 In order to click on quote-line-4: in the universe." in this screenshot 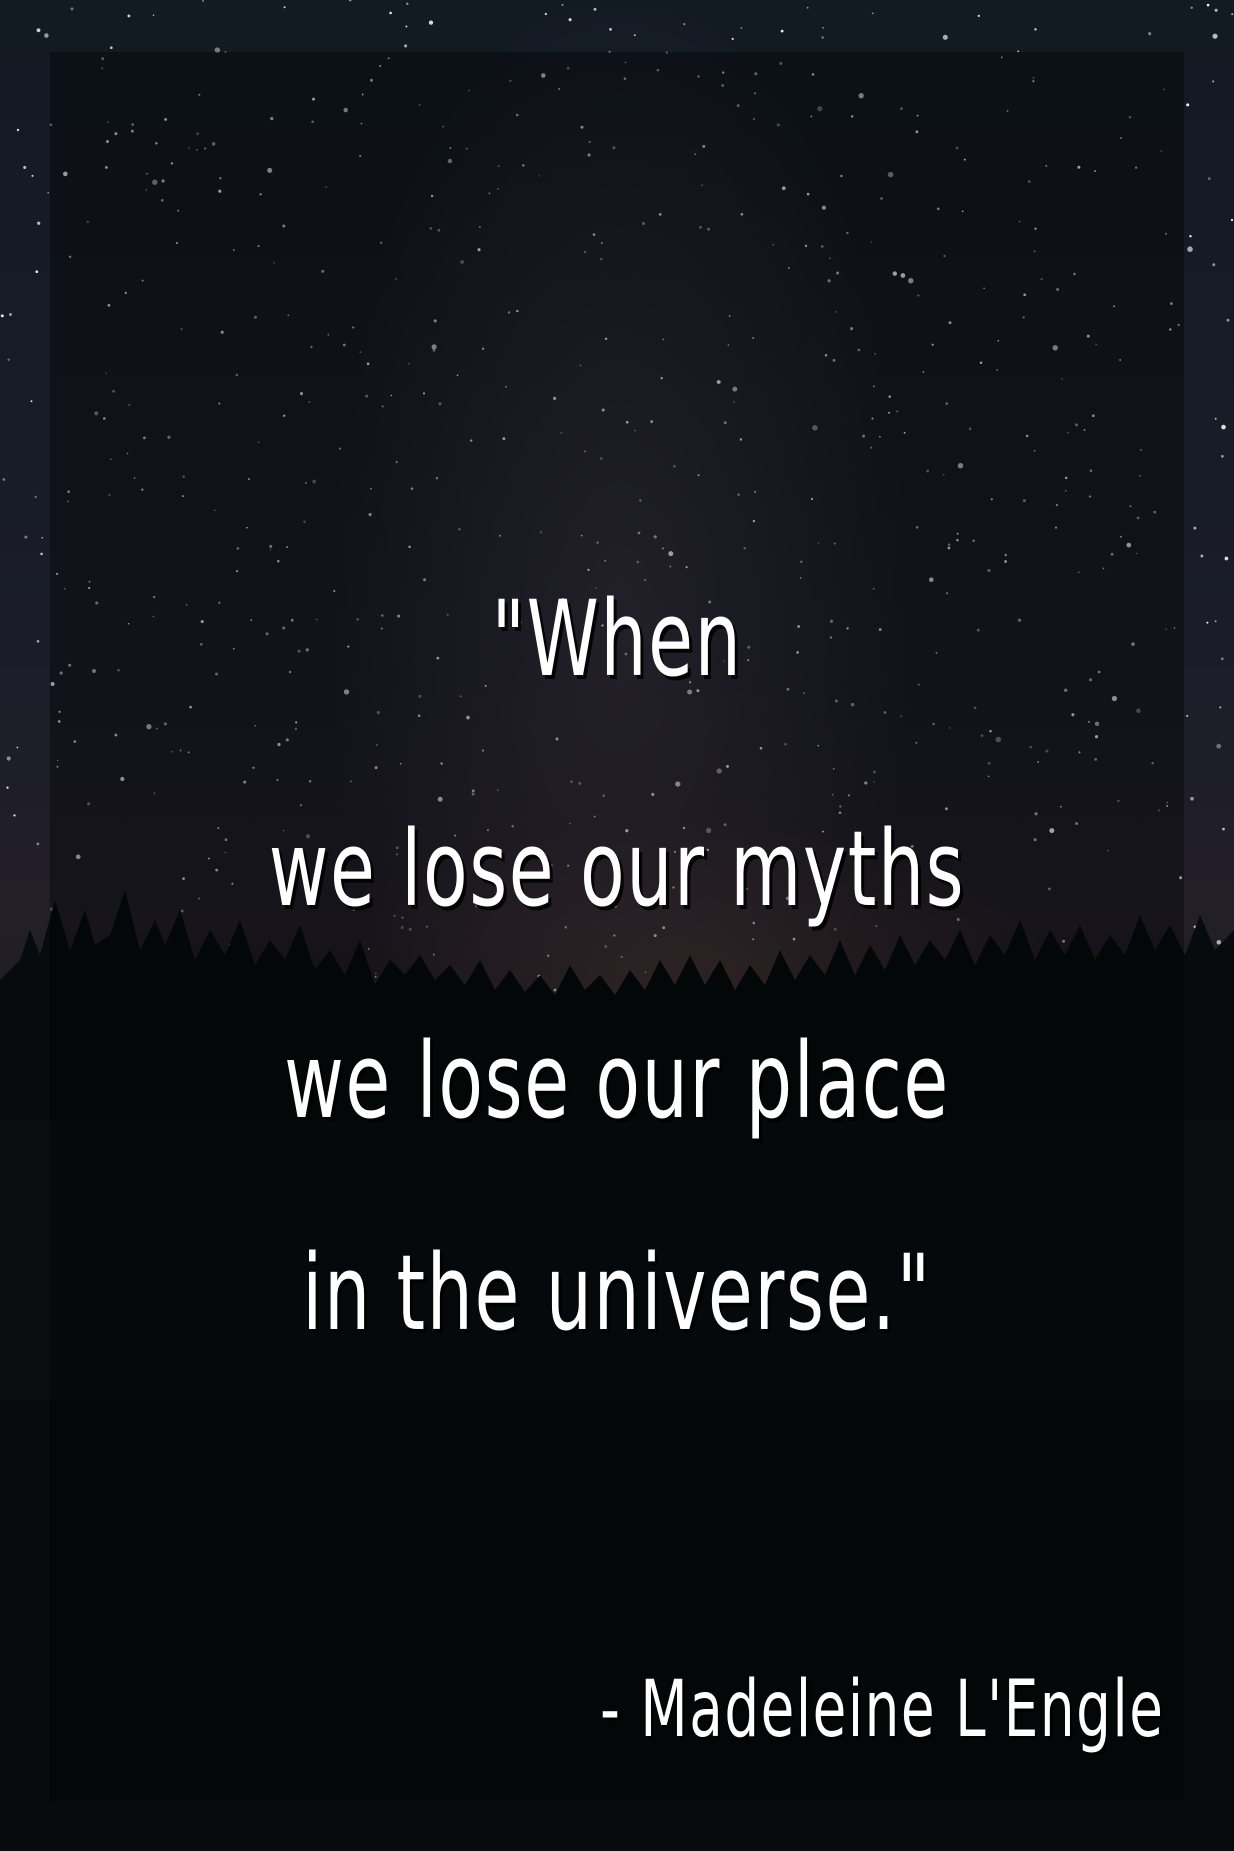, I will do `click(617, 1293)`.